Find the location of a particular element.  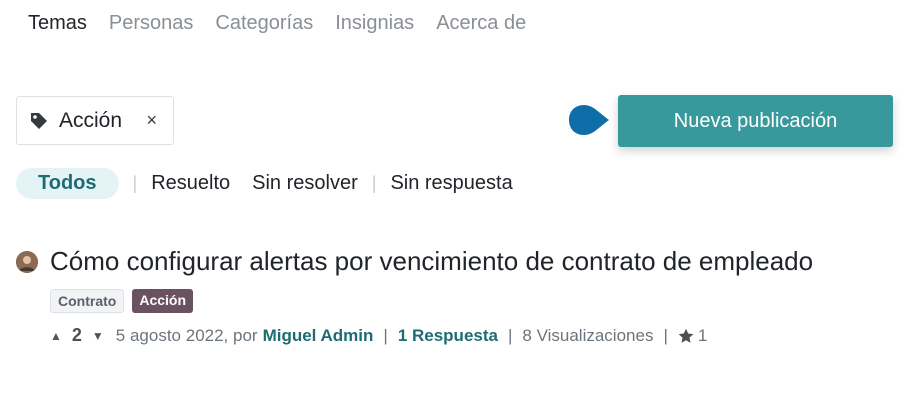

new-post-button: Nueva publicación is located at coordinates (755, 121).